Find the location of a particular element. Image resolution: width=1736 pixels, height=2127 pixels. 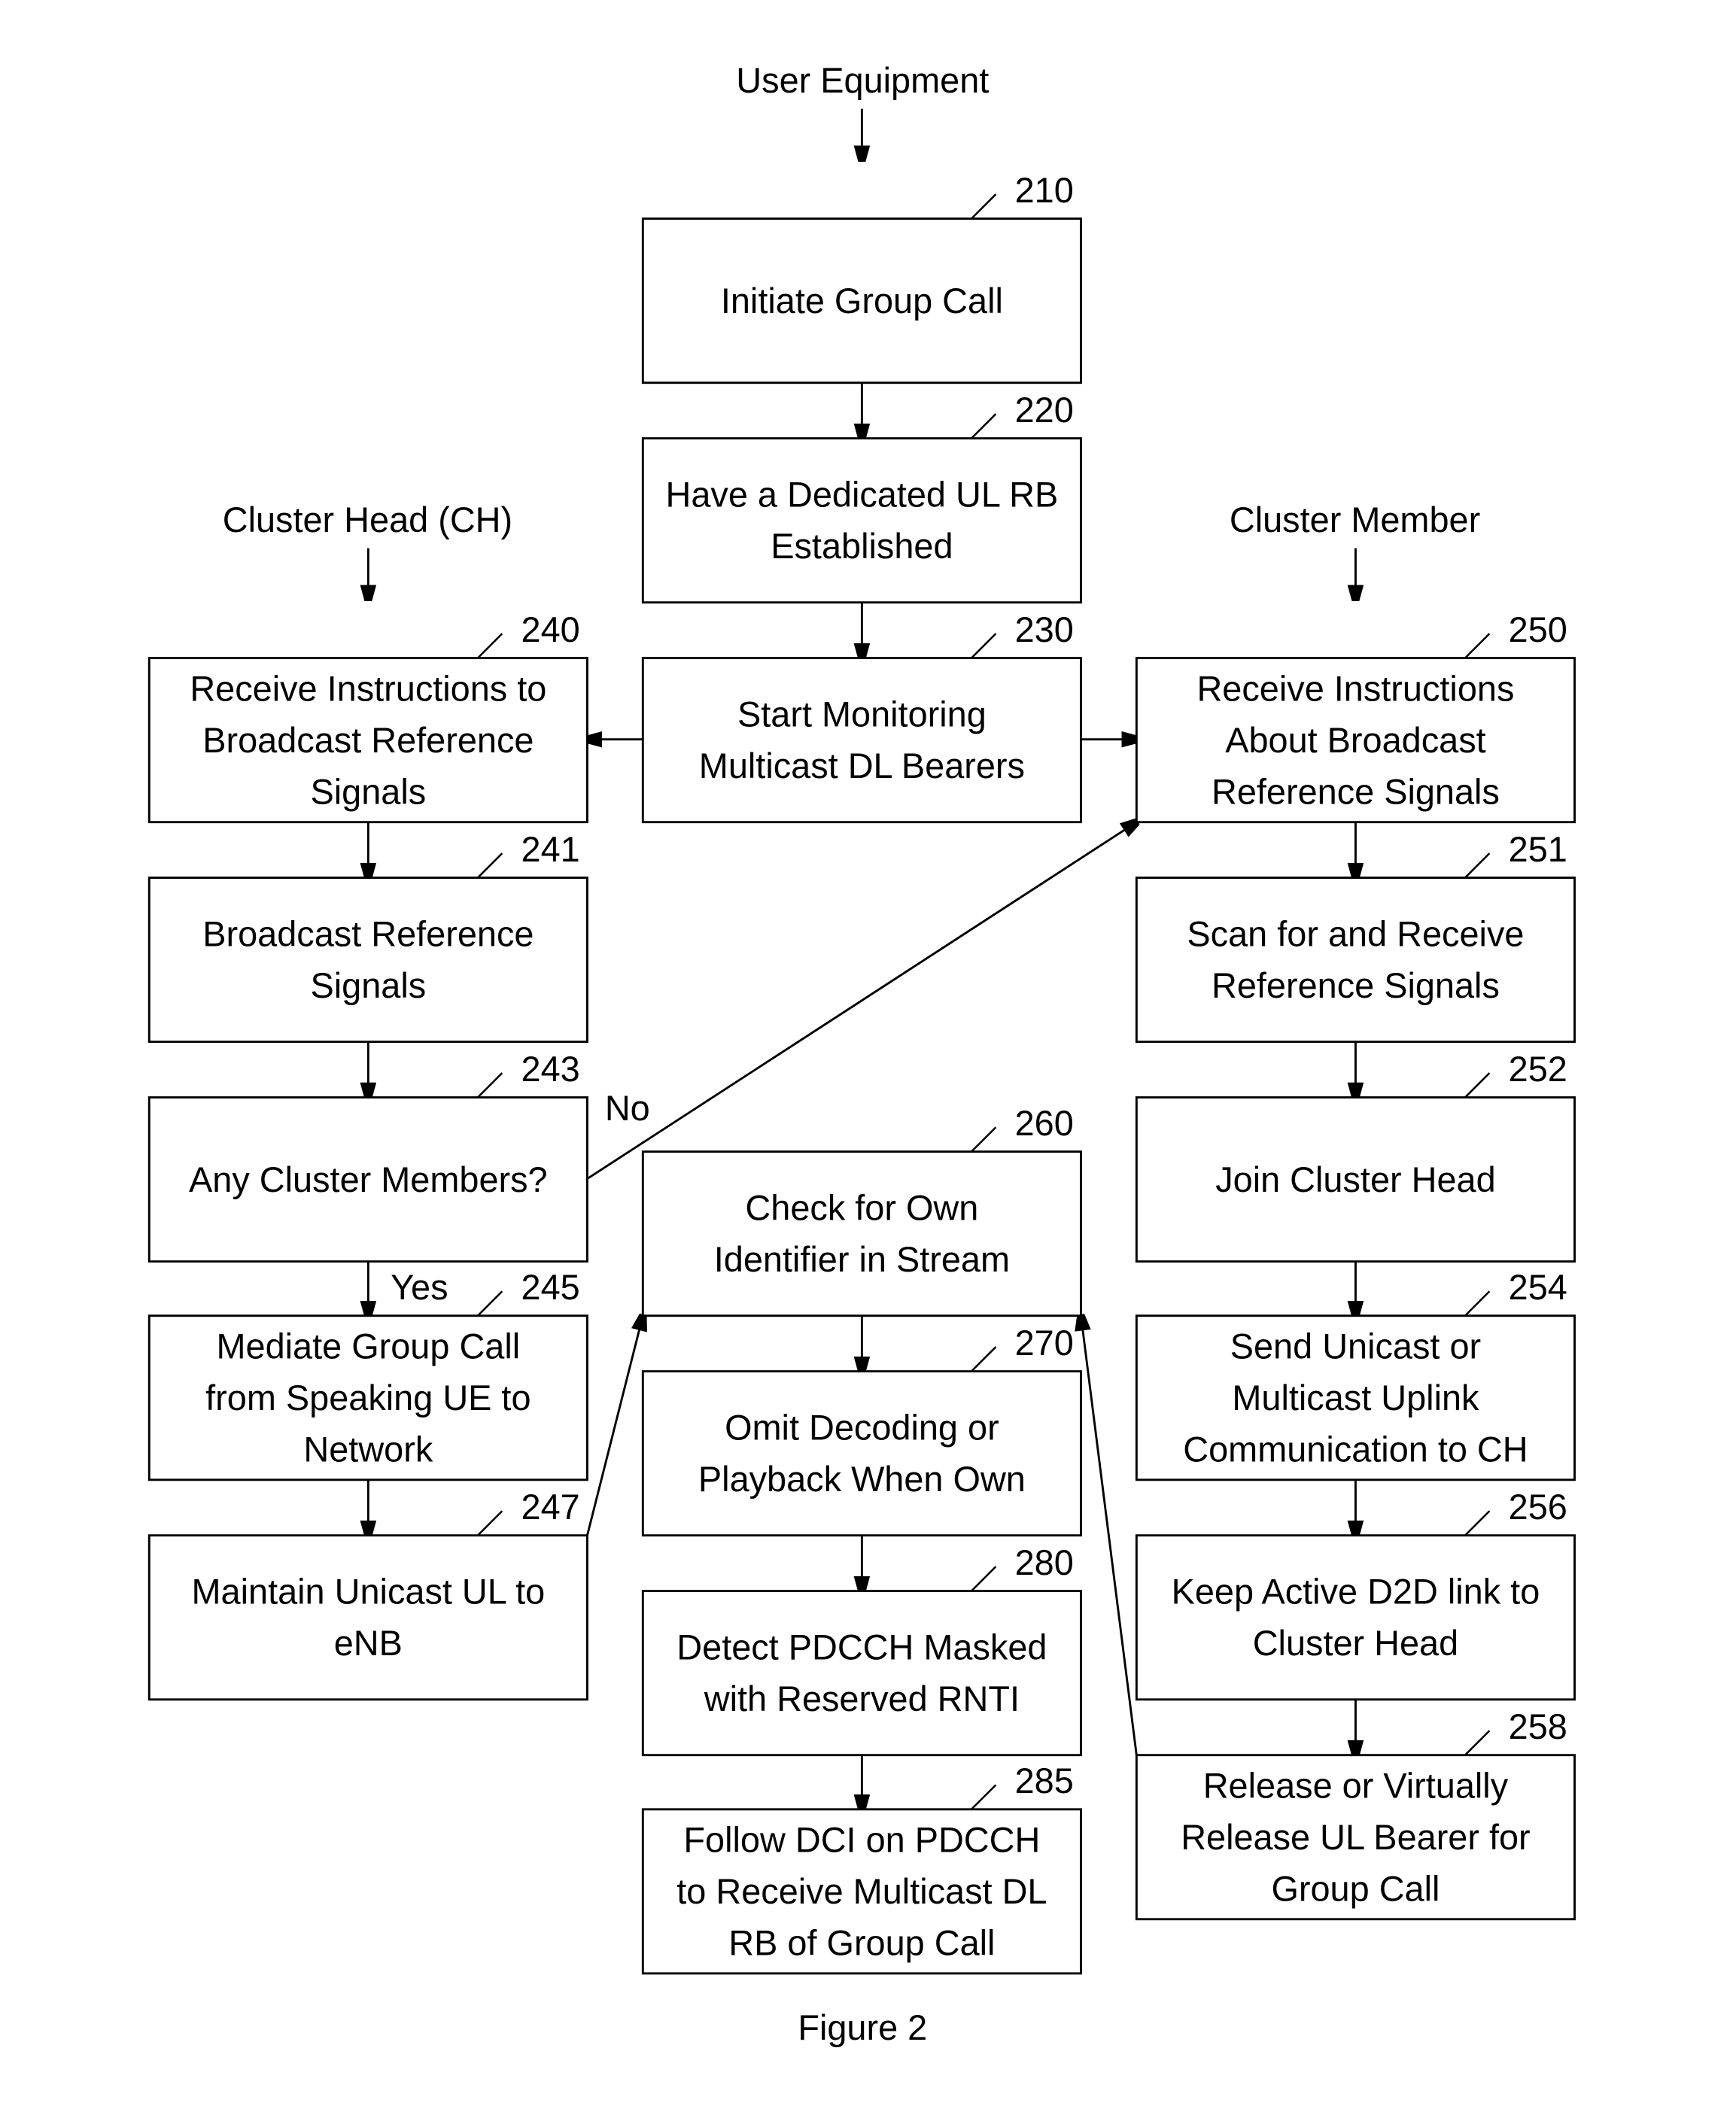

step-ref-number: 250 is located at coordinates (1538, 629).